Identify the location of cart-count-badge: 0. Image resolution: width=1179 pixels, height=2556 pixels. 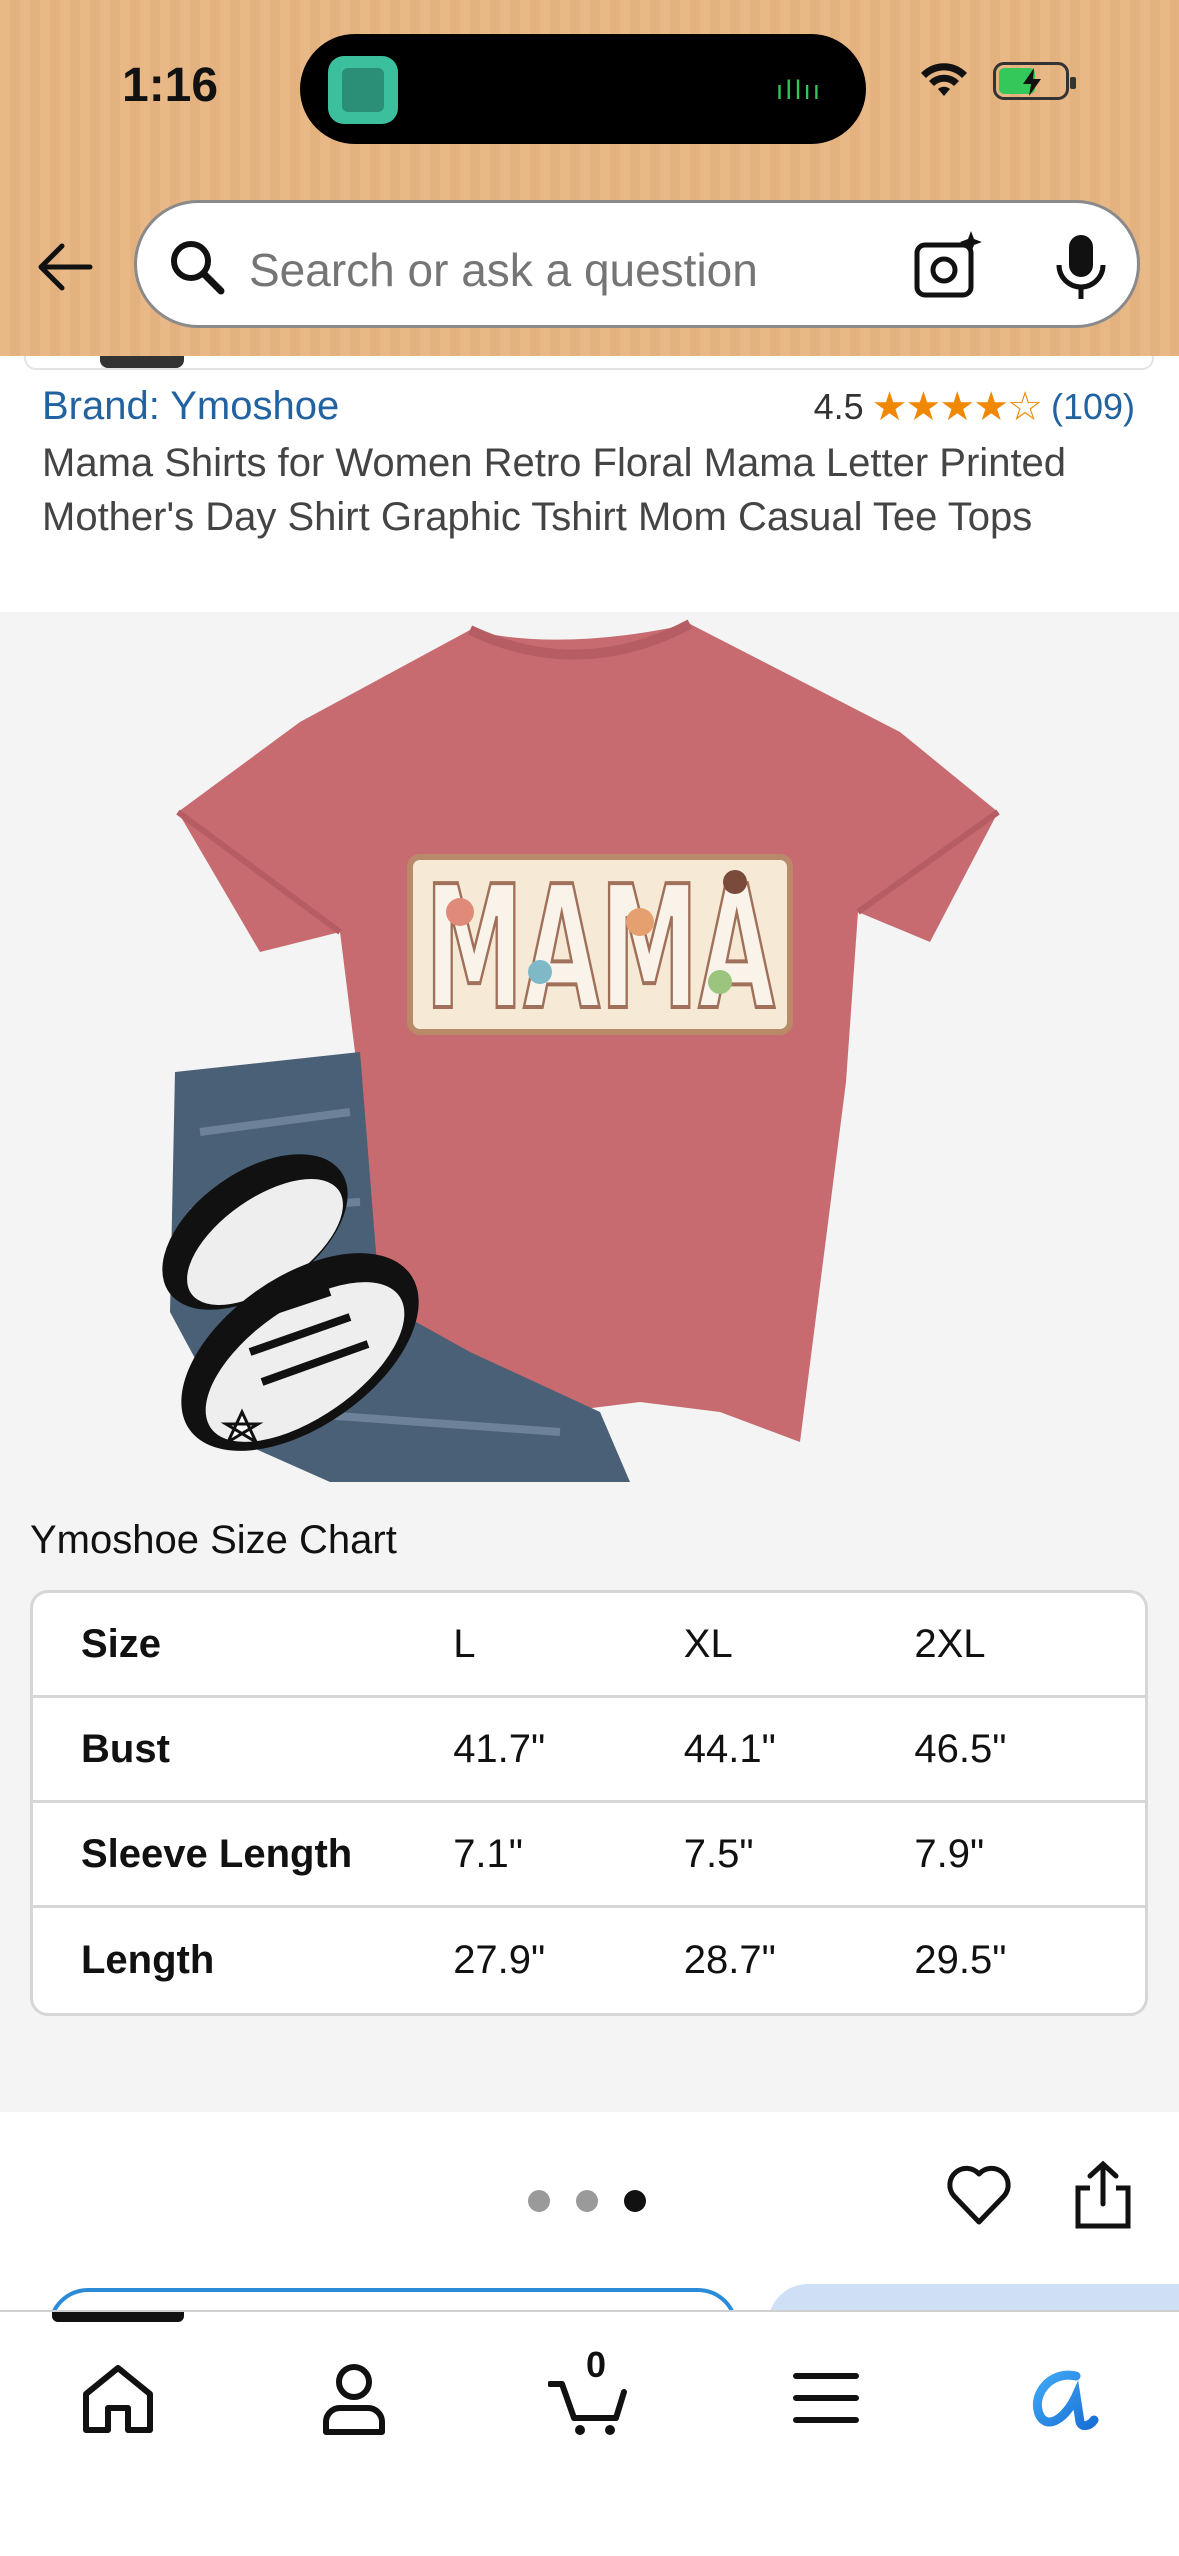
(596, 2364).